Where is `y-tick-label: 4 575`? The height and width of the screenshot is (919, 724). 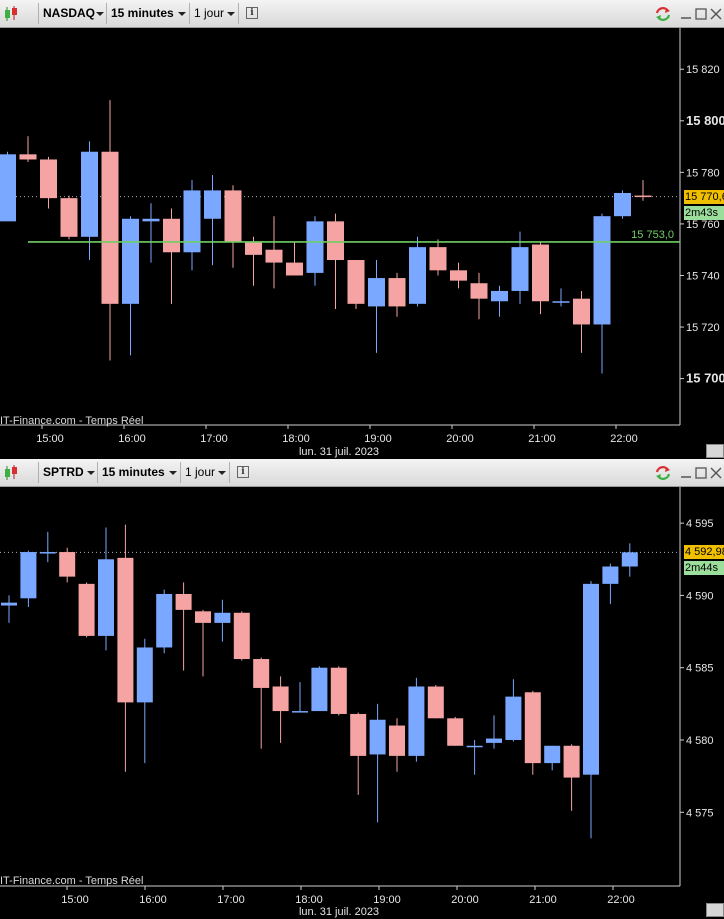
y-tick-label: 4 575 is located at coordinates (700, 813).